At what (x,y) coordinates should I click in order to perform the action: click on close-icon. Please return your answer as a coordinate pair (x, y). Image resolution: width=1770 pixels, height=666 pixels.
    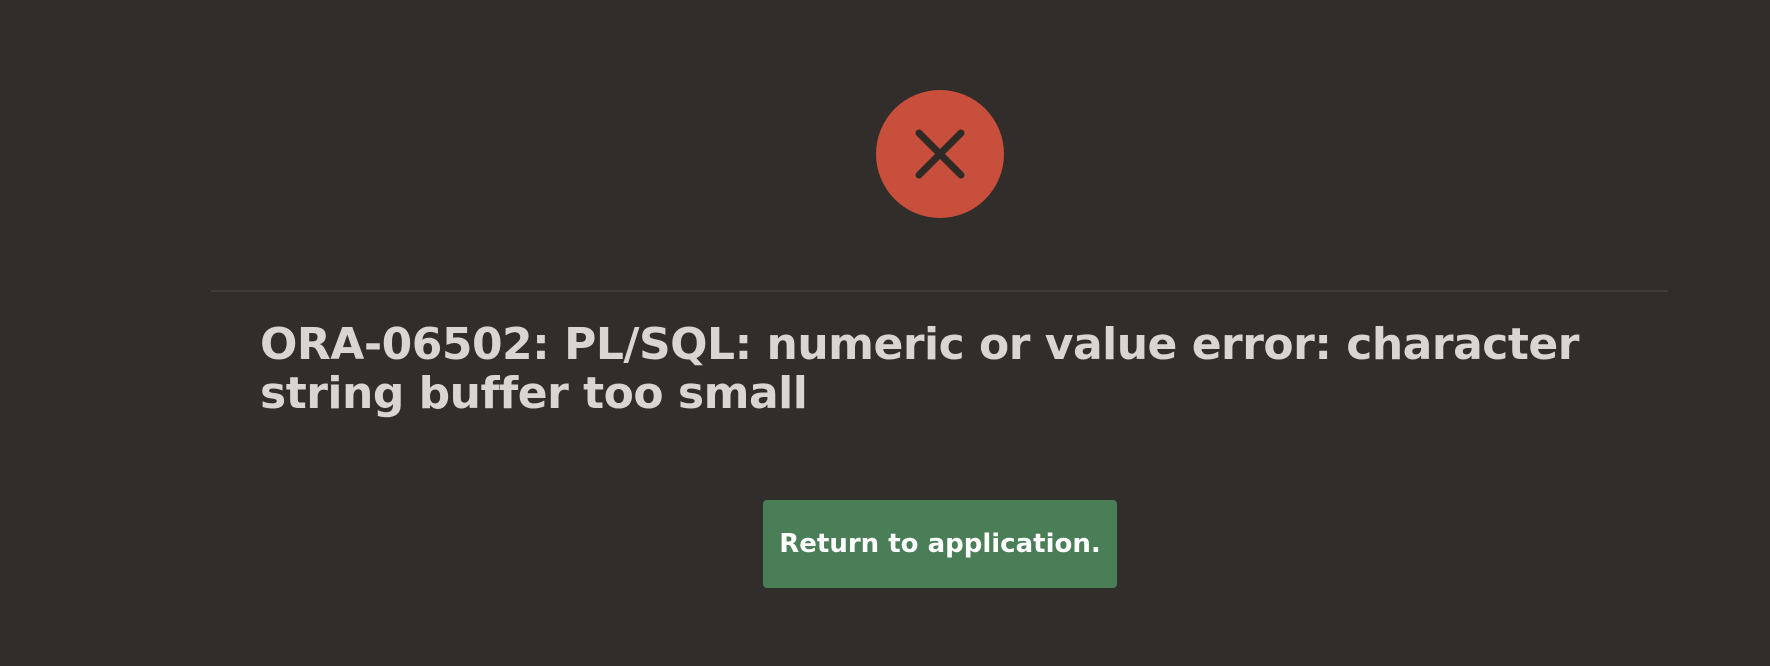
    Looking at the image, I should click on (940, 154).